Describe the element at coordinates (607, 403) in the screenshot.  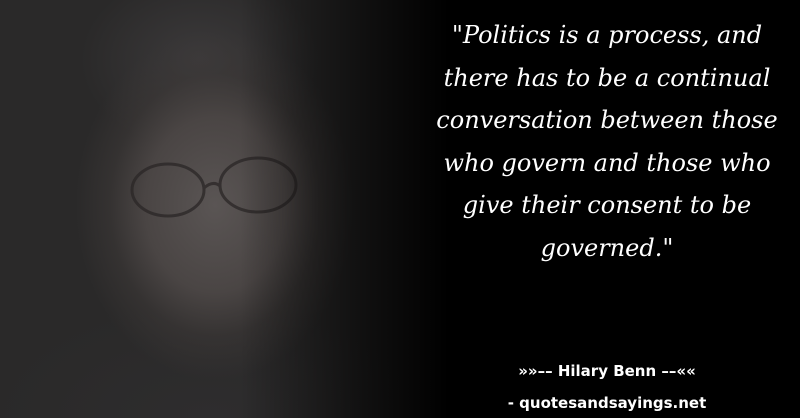
I see `source-site: - quotesandsayings.net` at that location.